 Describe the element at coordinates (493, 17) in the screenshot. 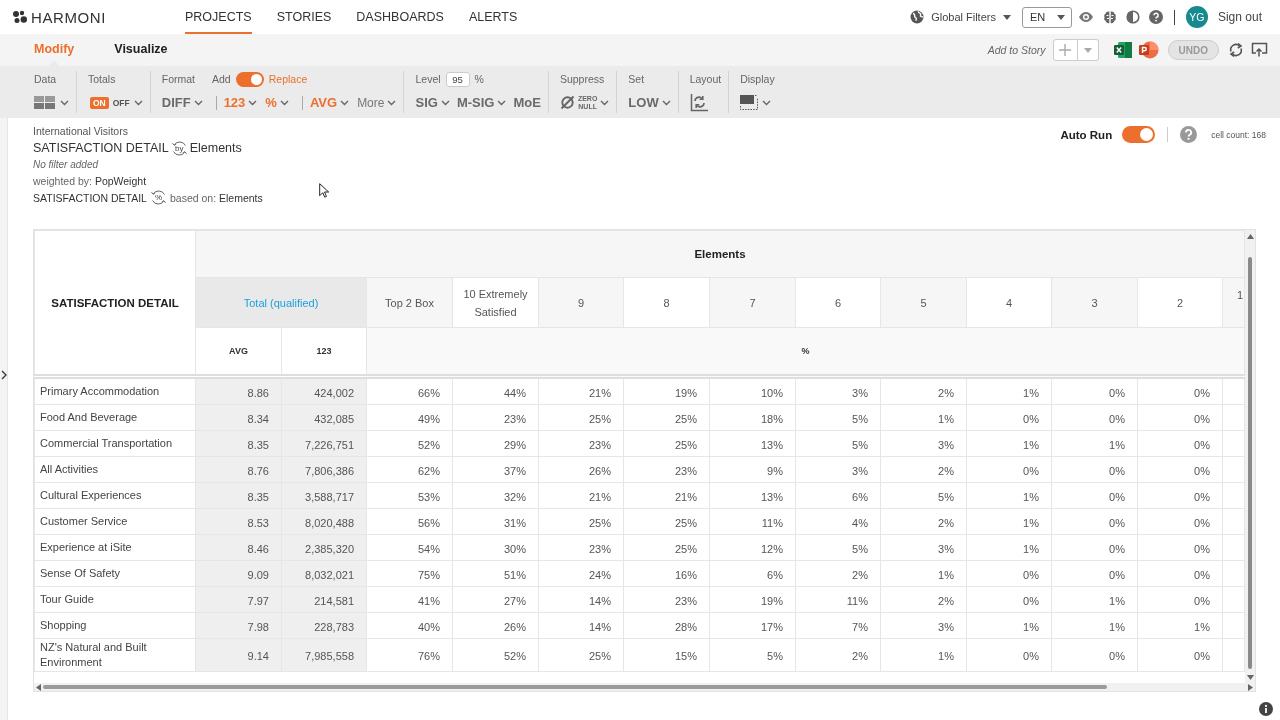

I see `nav-tab: ALERTS` at that location.